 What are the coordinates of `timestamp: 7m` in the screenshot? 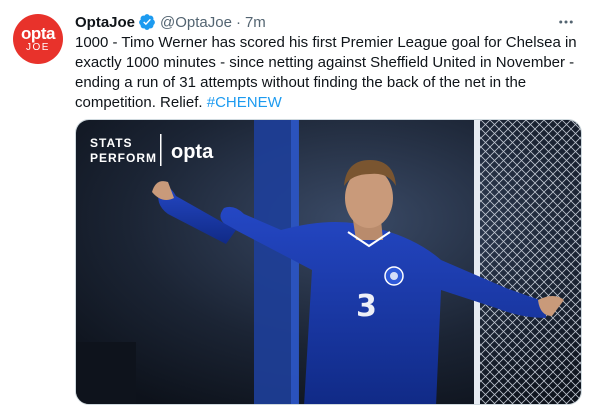 It's located at (255, 22).